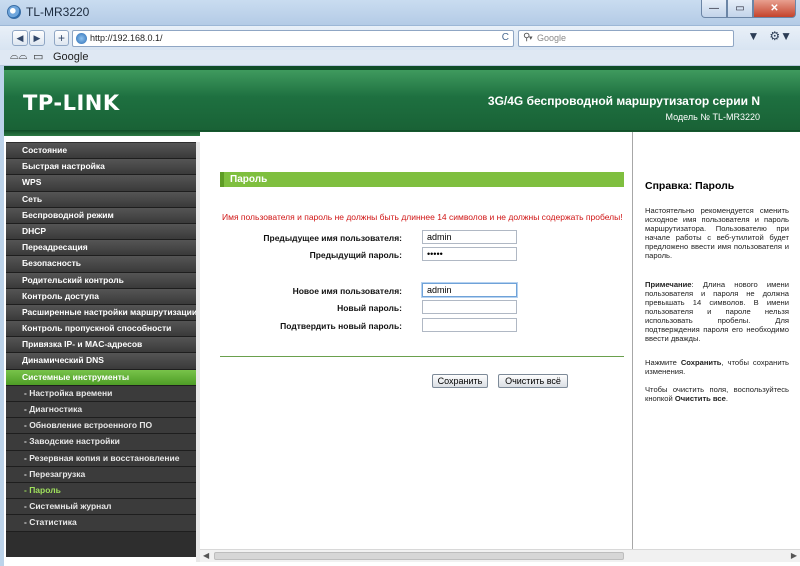 The height and width of the screenshot is (566, 800). Describe the element at coordinates (469, 325) in the screenshot. I see `confirm-password-field` at that location.